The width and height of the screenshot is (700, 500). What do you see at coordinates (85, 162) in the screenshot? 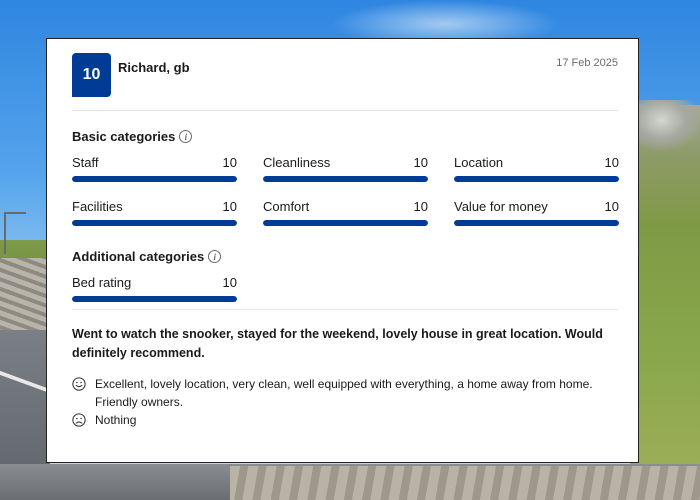
I see `category-label: Staff` at bounding box center [85, 162].